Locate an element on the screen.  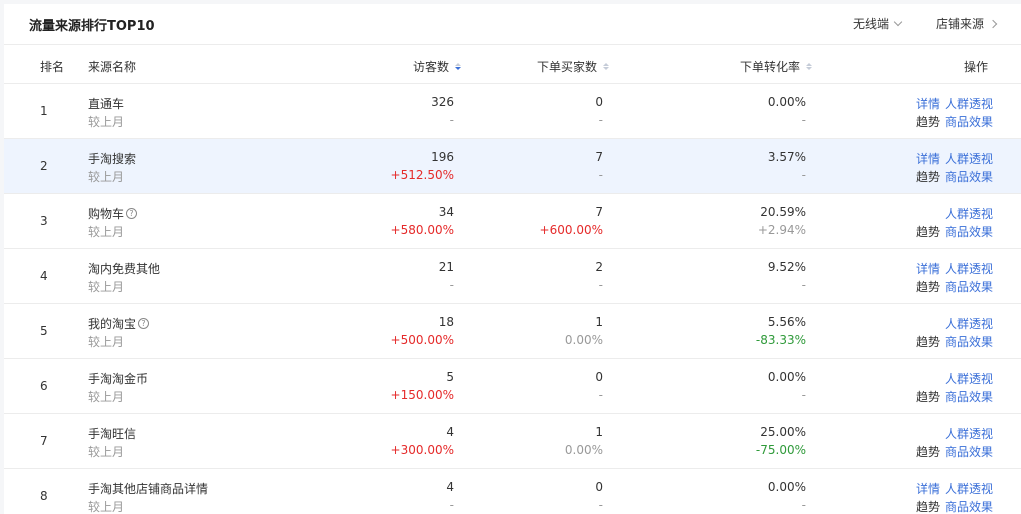
buyers-value: 2 is located at coordinates (599, 267).